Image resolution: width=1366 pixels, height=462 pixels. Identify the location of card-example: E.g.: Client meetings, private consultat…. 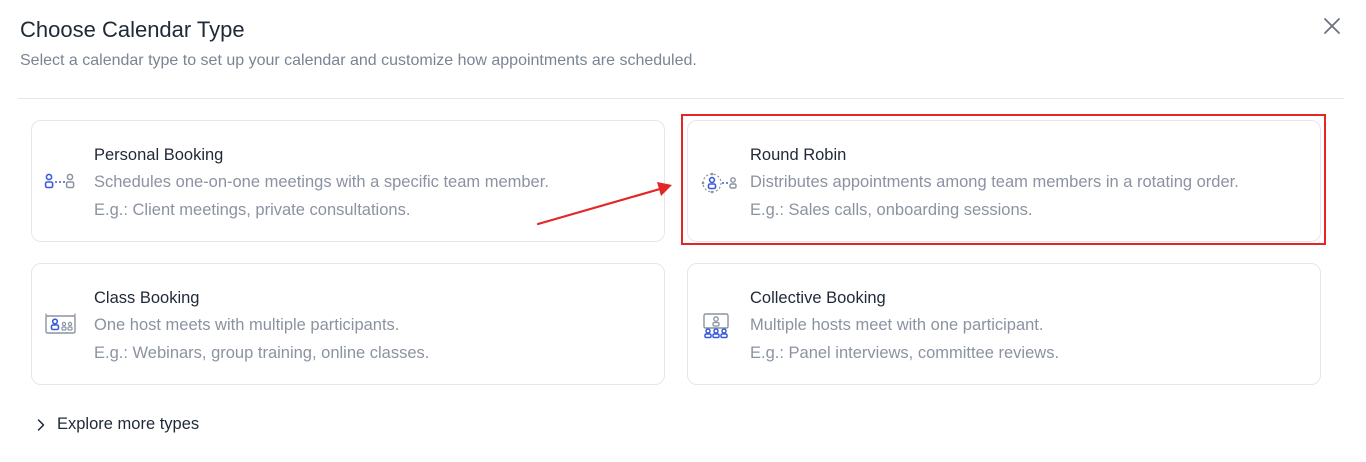
(252, 210).